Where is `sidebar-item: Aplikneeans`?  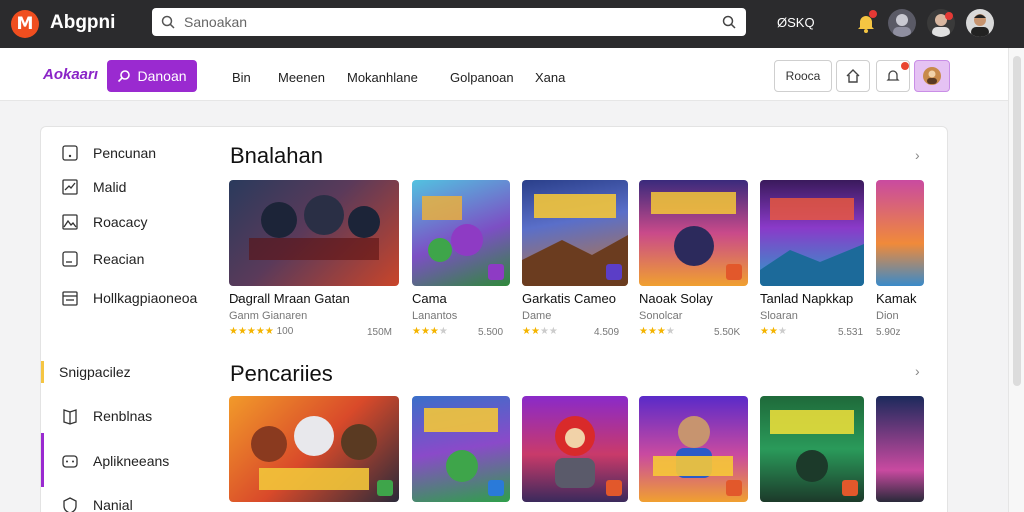 sidebar-item: Aplikneeans is located at coordinates (115, 461).